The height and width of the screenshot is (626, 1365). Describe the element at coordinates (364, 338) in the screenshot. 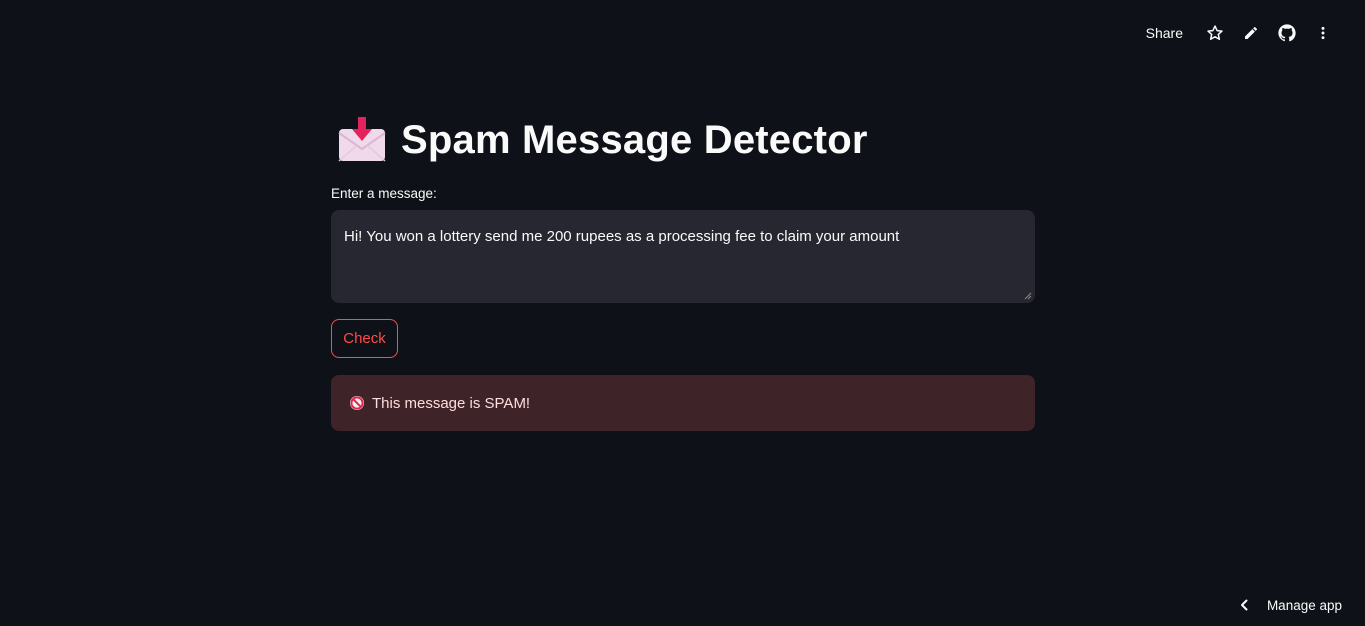

I see `check-button: Check` at that location.